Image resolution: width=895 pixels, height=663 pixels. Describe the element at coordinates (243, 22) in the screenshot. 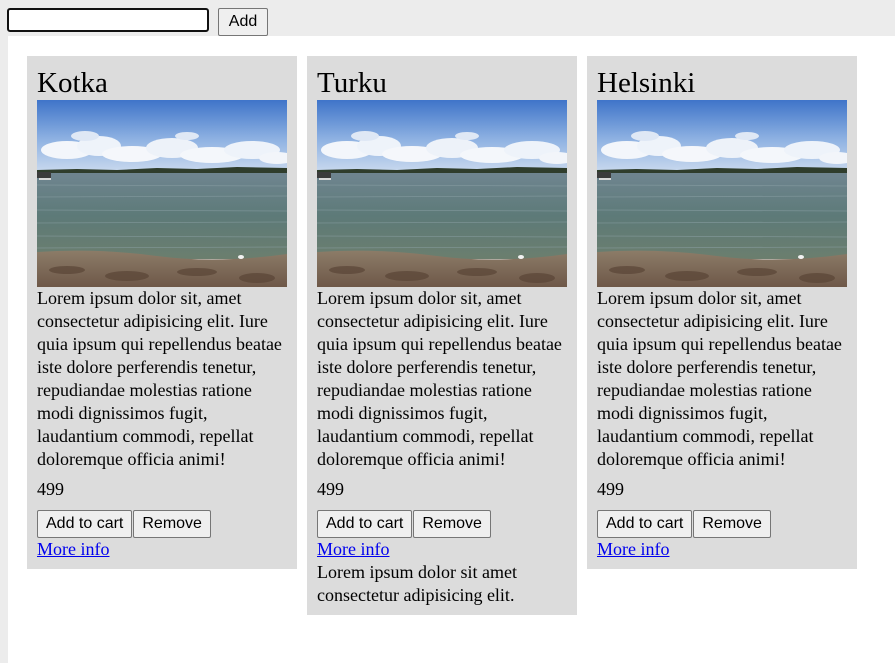

I see `add-button: Add` at that location.